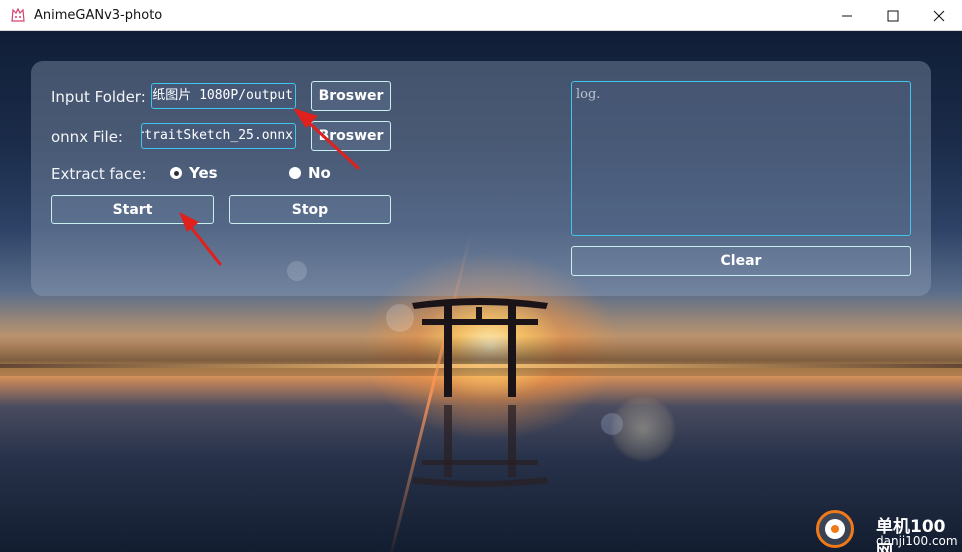 This screenshot has width=962, height=552. Describe the element at coordinates (612, 424) in the screenshot. I see `lens-flare-orb` at that location.